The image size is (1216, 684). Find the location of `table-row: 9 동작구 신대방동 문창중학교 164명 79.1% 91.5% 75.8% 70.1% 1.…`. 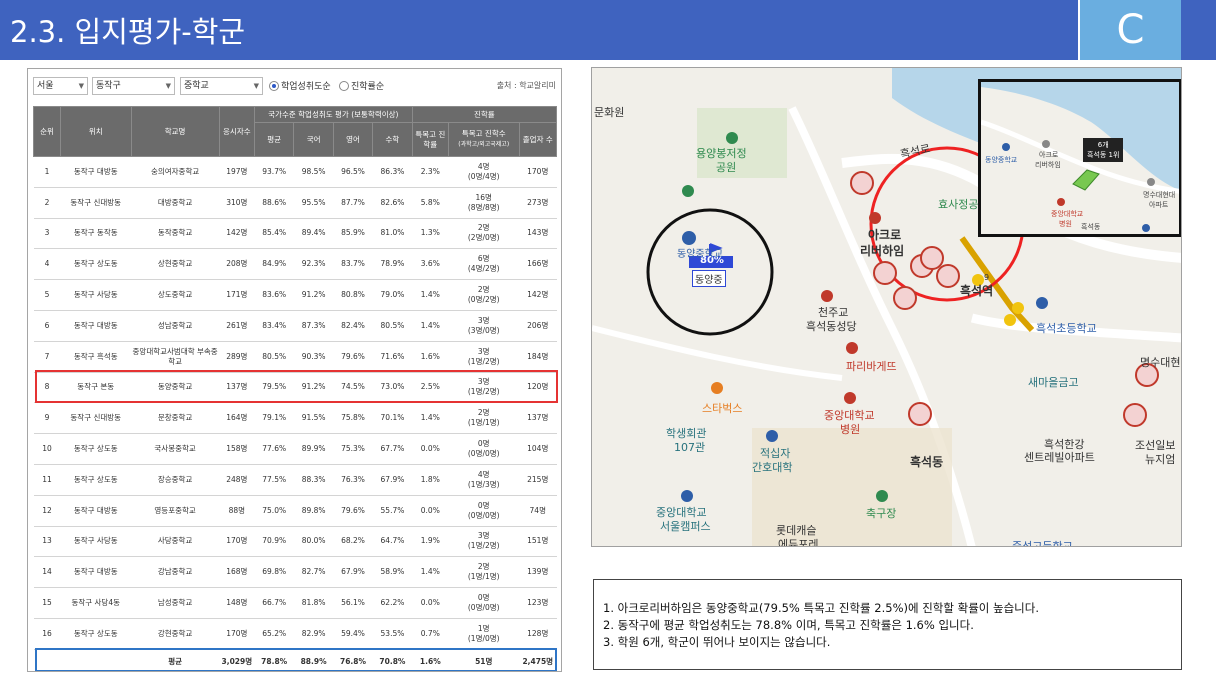

table-row: 9 동작구 신대방동 문창중학교 164명 79.1% 91.5% 75.8% 70.1% 1.… is located at coordinates (295, 418).